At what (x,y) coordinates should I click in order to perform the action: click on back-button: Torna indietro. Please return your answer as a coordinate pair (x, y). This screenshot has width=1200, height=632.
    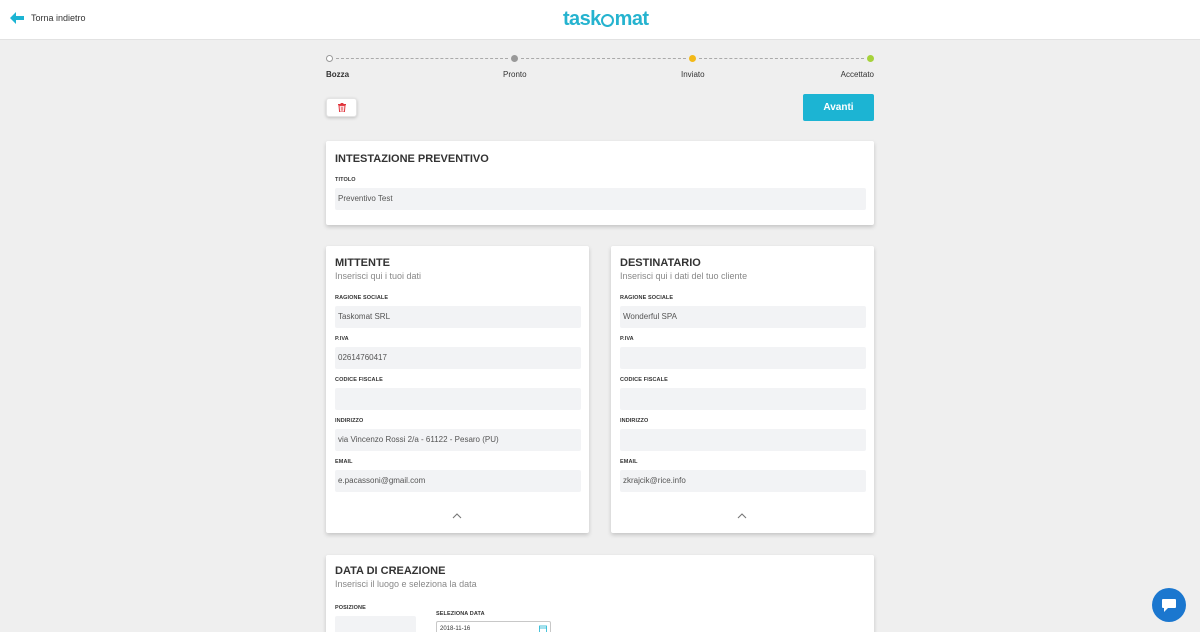
    Looking at the image, I should click on (48, 18).